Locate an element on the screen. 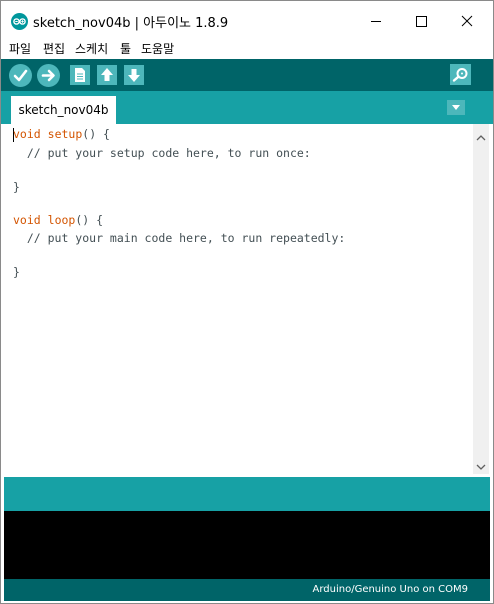  new-sketch-button is located at coordinates (80, 75).